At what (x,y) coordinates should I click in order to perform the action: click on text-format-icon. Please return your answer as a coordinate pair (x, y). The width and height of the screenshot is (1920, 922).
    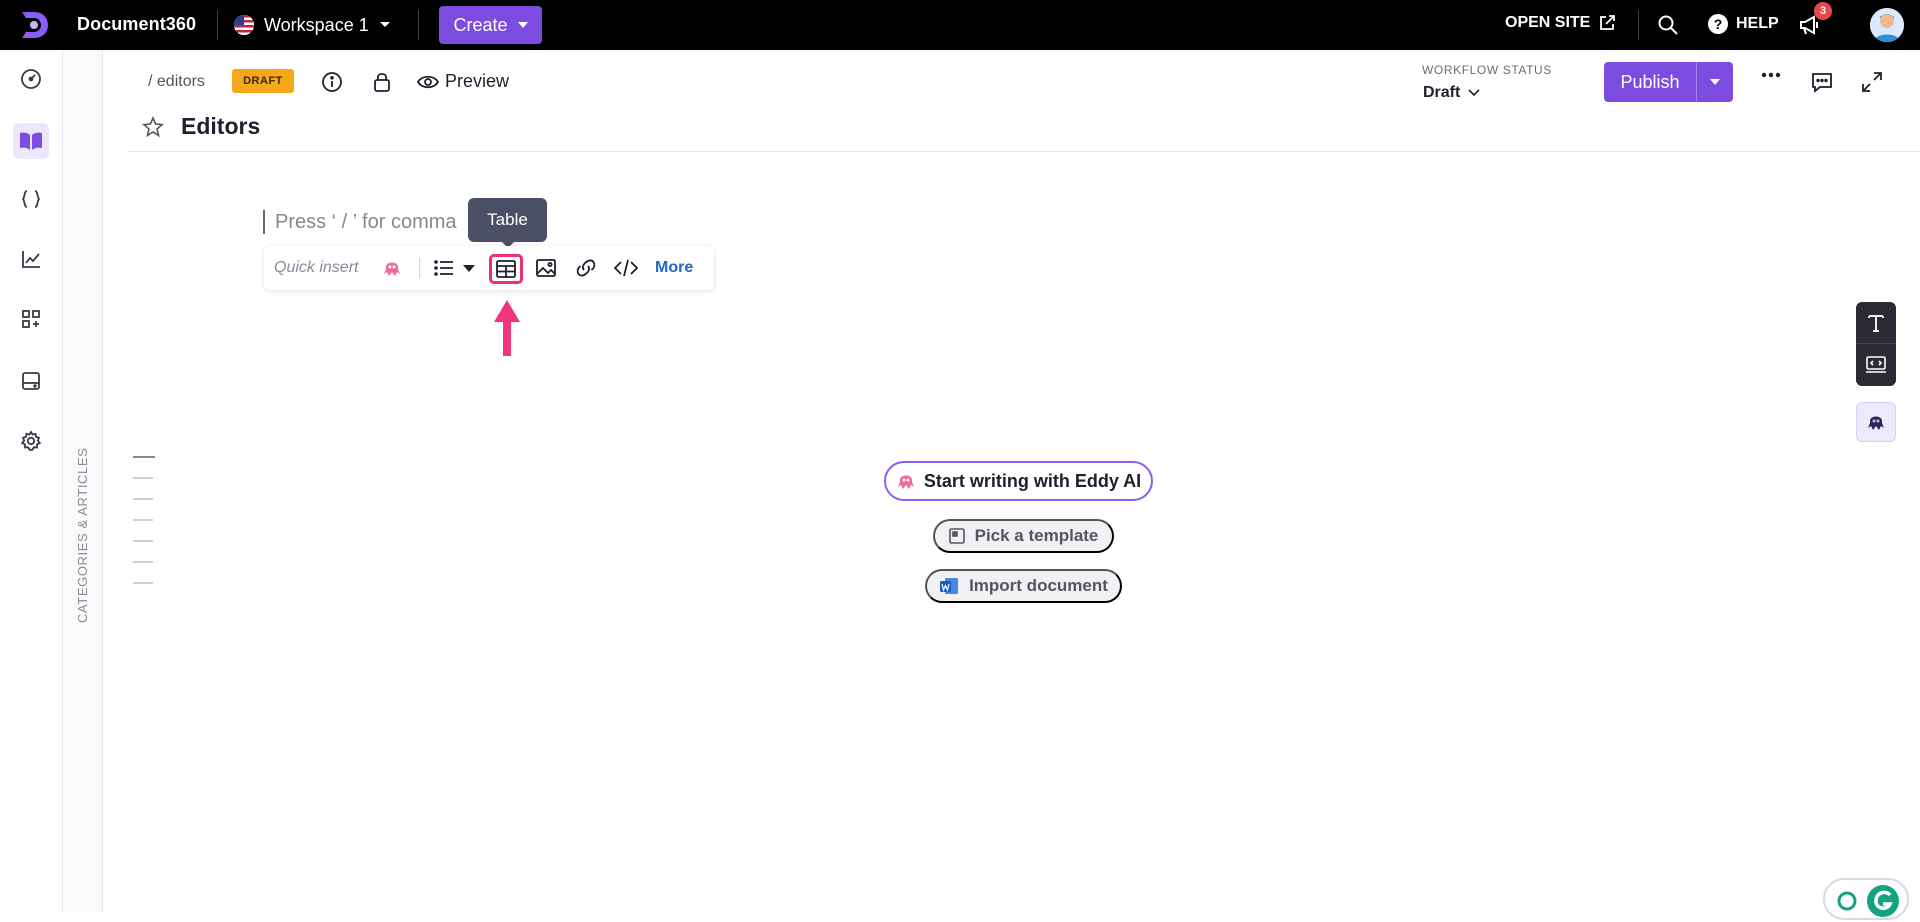
    Looking at the image, I should click on (1876, 323).